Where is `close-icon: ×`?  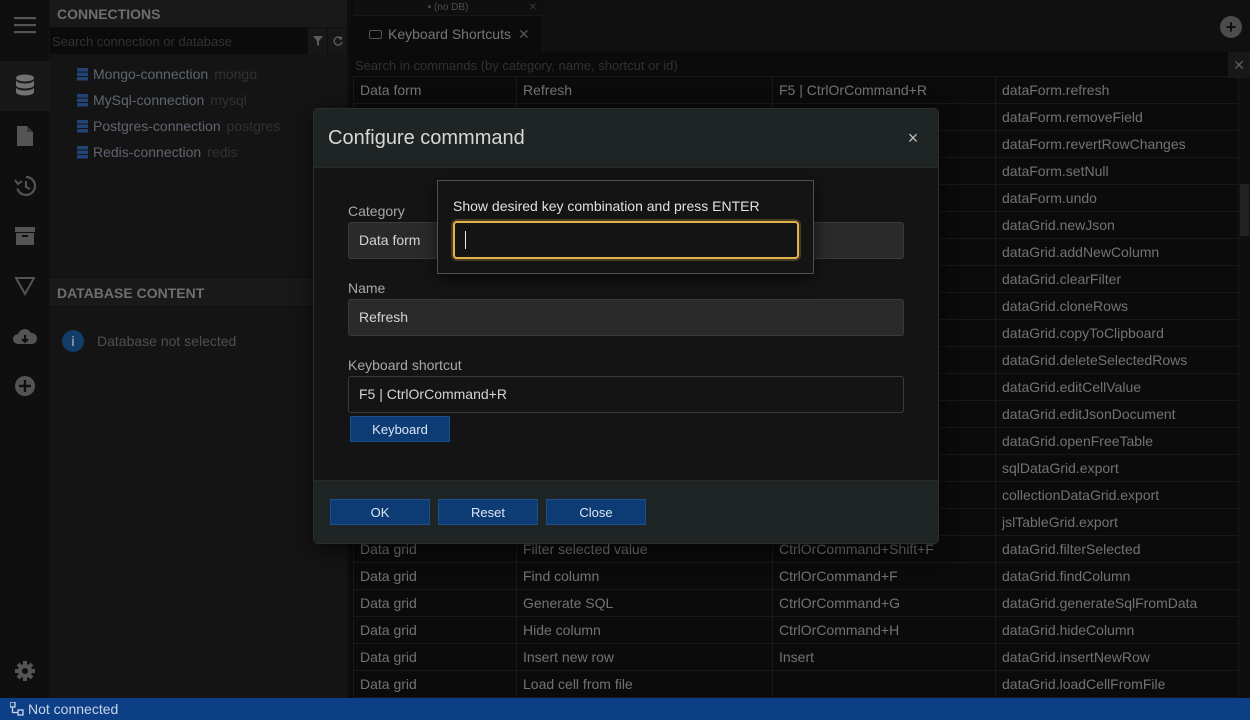 close-icon: × is located at coordinates (913, 138).